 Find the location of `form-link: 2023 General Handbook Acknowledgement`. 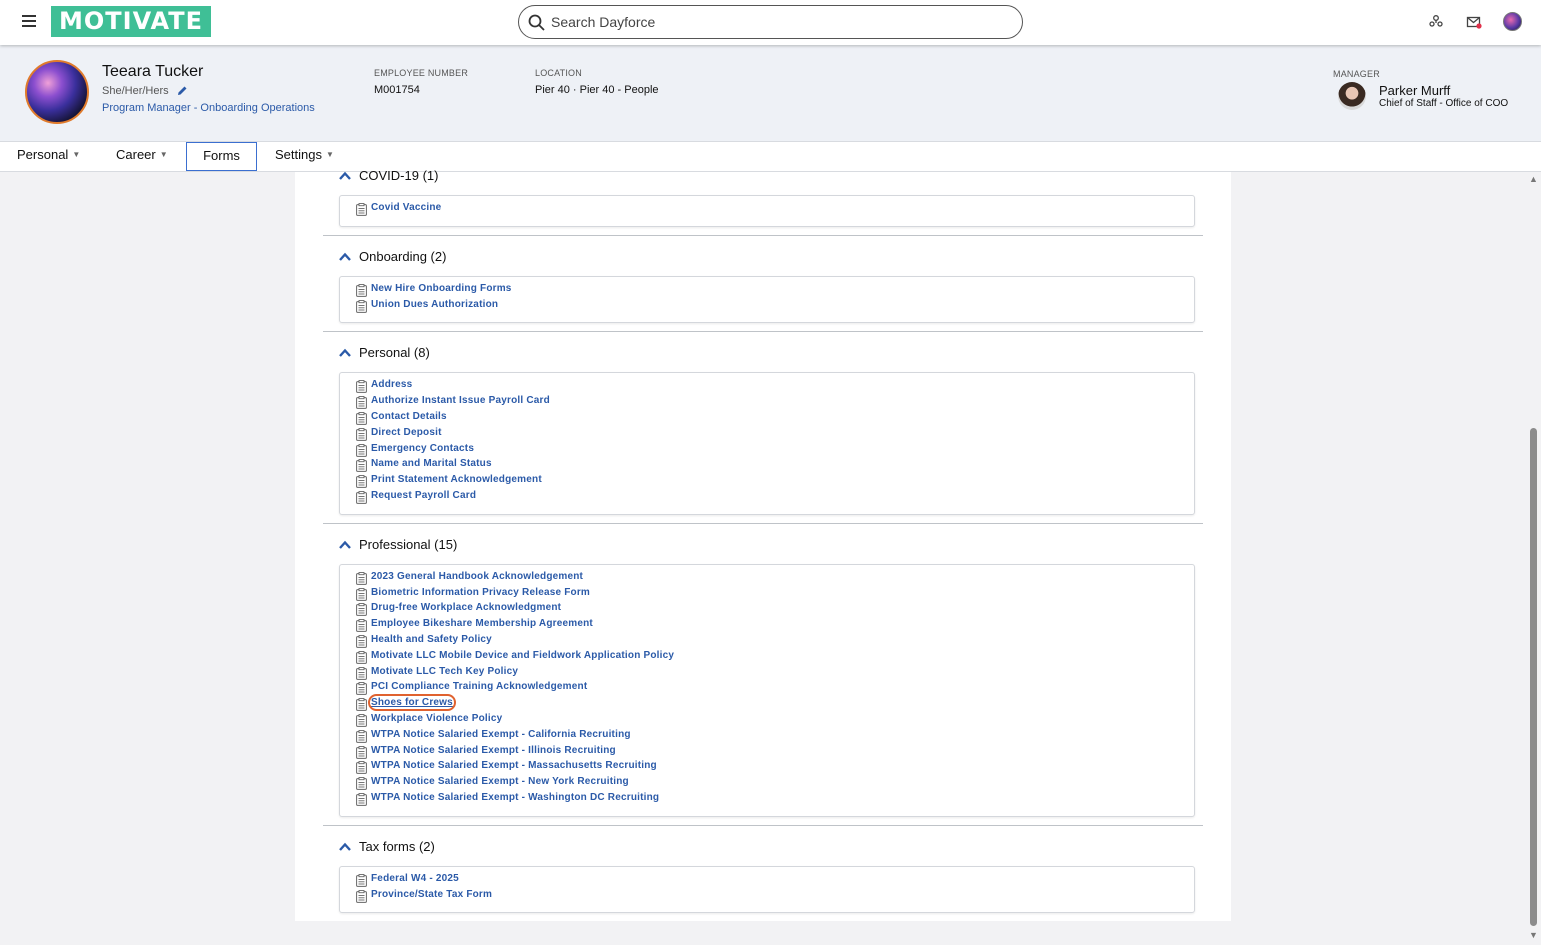

form-link: 2023 General Handbook Acknowledgement is located at coordinates (477, 576).